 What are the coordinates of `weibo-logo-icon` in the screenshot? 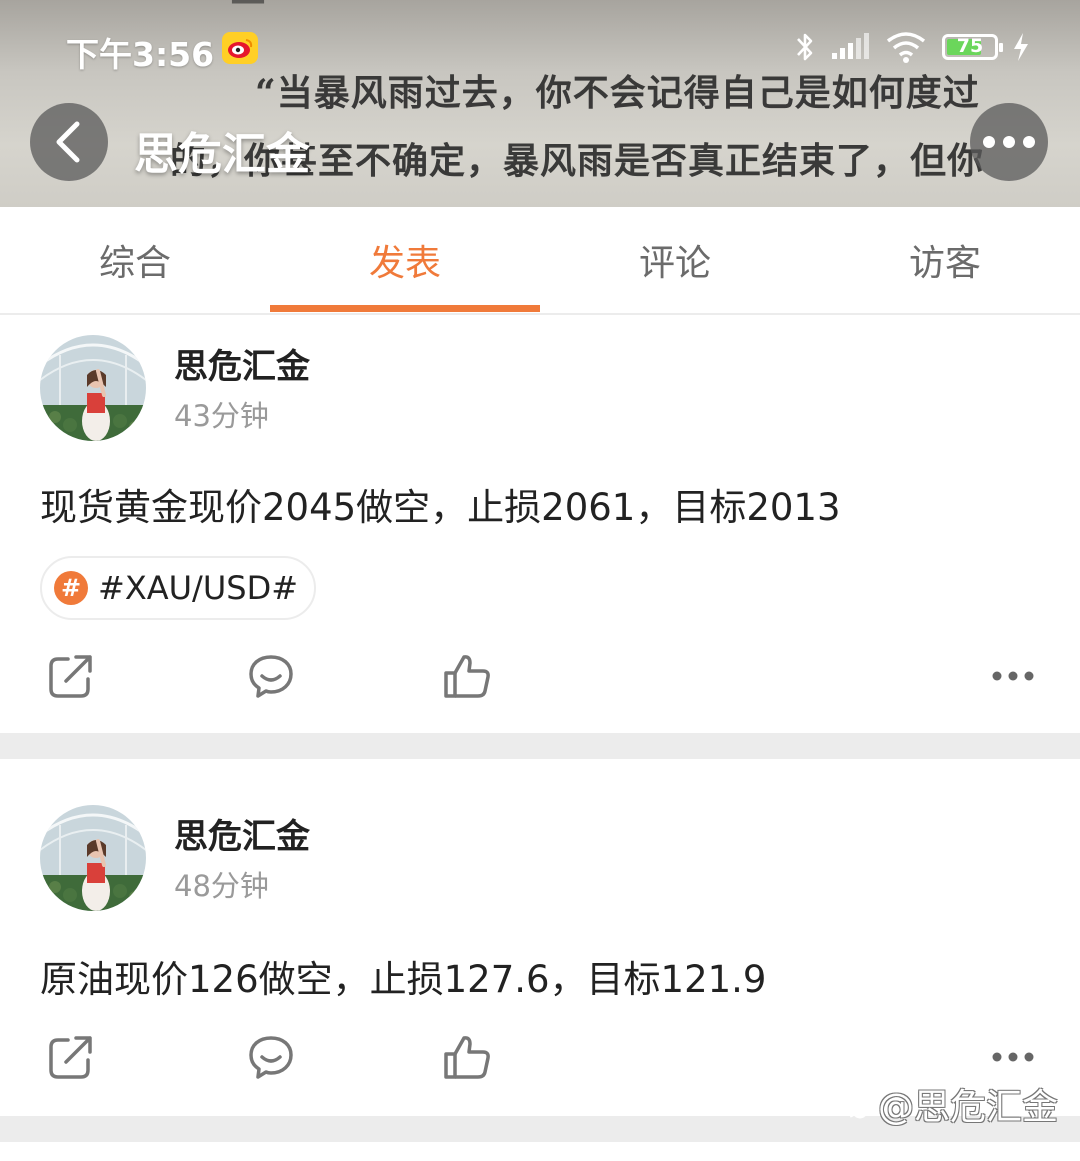 It's located at (862, 1107).